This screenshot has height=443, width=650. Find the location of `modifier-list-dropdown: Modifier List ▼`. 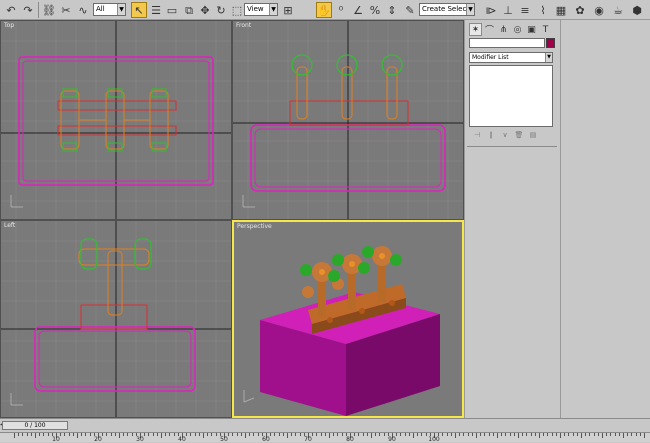

modifier-list-dropdown: Modifier List ▼ is located at coordinates (511, 57).